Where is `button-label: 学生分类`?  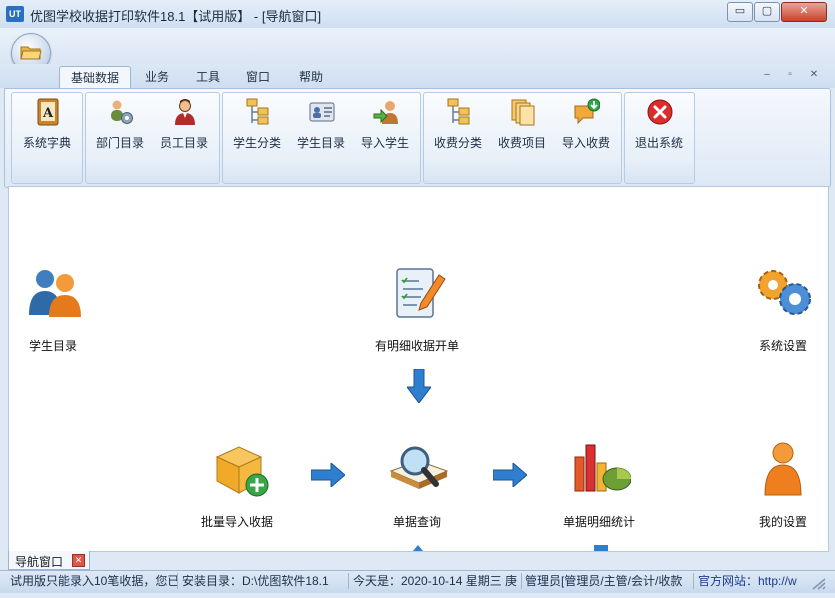 button-label: 学生分类 is located at coordinates (256, 143).